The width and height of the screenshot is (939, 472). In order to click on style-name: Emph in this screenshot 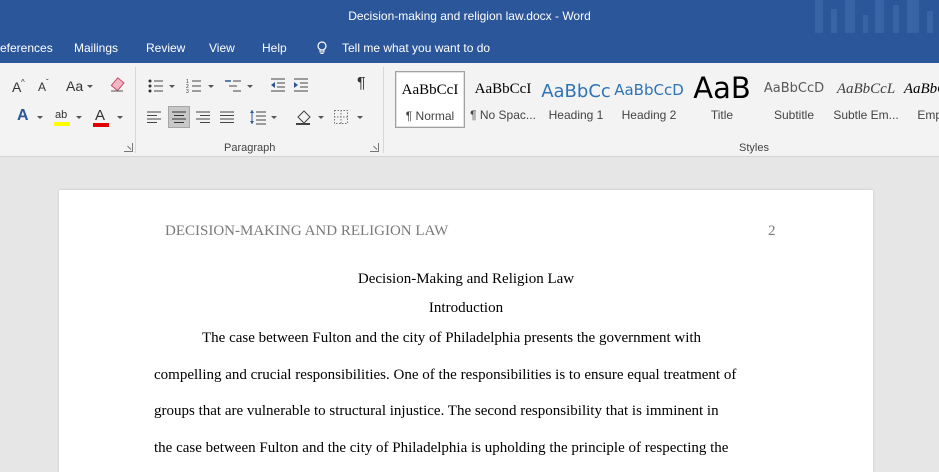, I will do `click(928, 115)`.